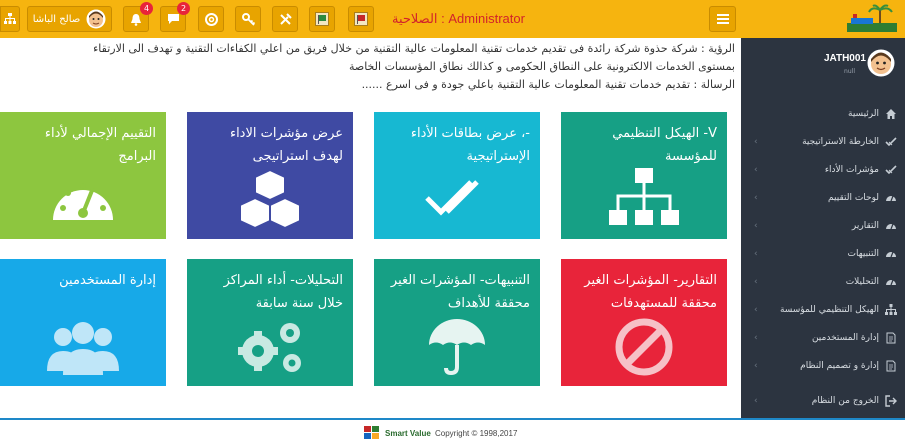 The image size is (905, 442). I want to click on flag-red-button, so click(361, 19).